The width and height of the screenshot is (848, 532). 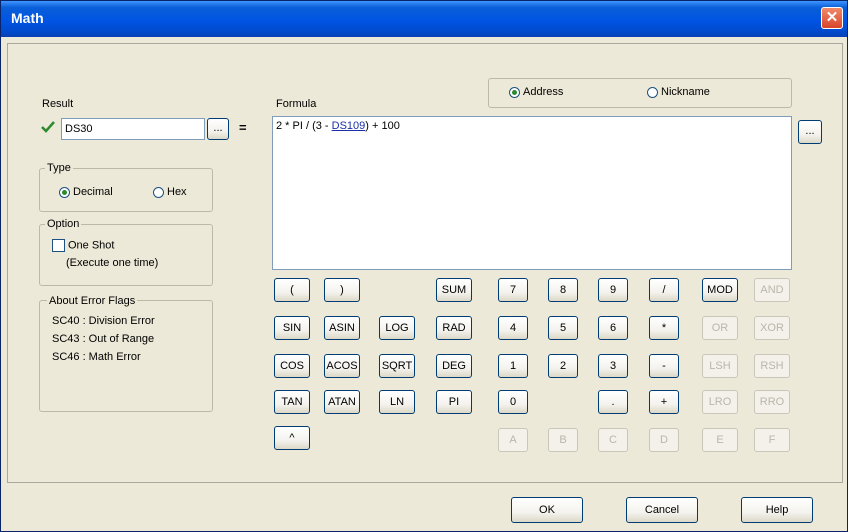 I want to click on window-title: Math, so click(x=27, y=18).